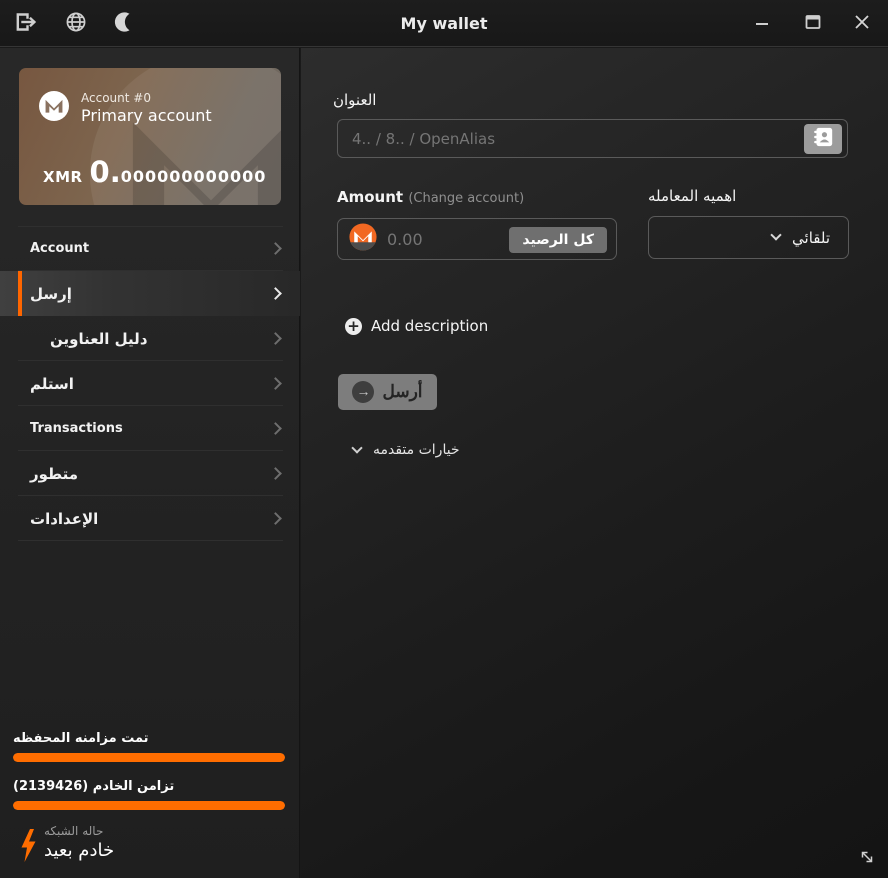 This screenshot has height=878, width=888. I want to click on close-icon, so click(862, 24).